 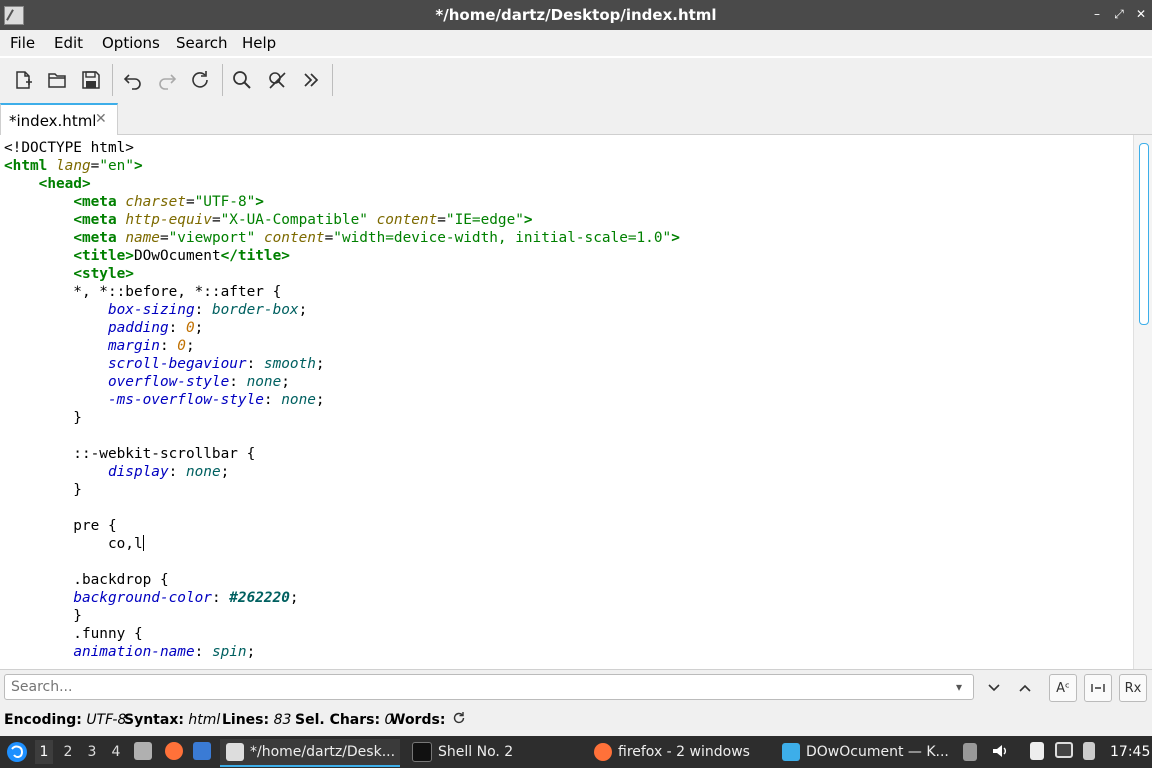 I want to click on notification-icon, so click(x=1089, y=753).